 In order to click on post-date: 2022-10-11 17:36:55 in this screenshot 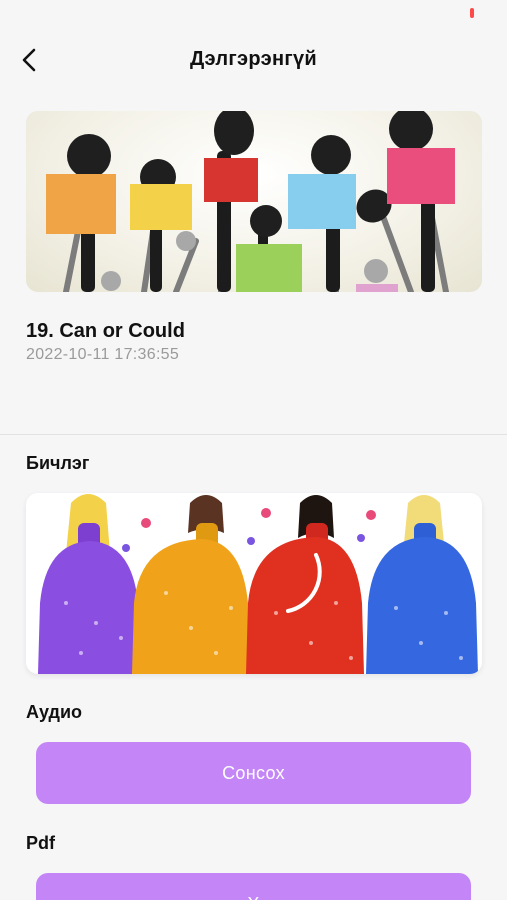, I will do `click(103, 354)`.